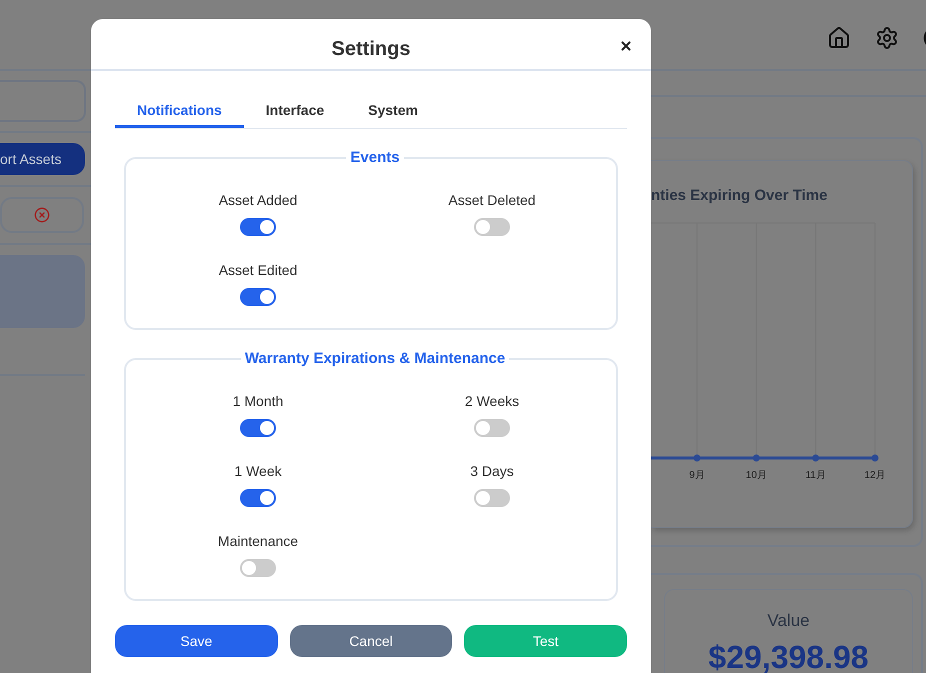  Describe the element at coordinates (179, 111) in the screenshot. I see `tab: Notifications` at that location.